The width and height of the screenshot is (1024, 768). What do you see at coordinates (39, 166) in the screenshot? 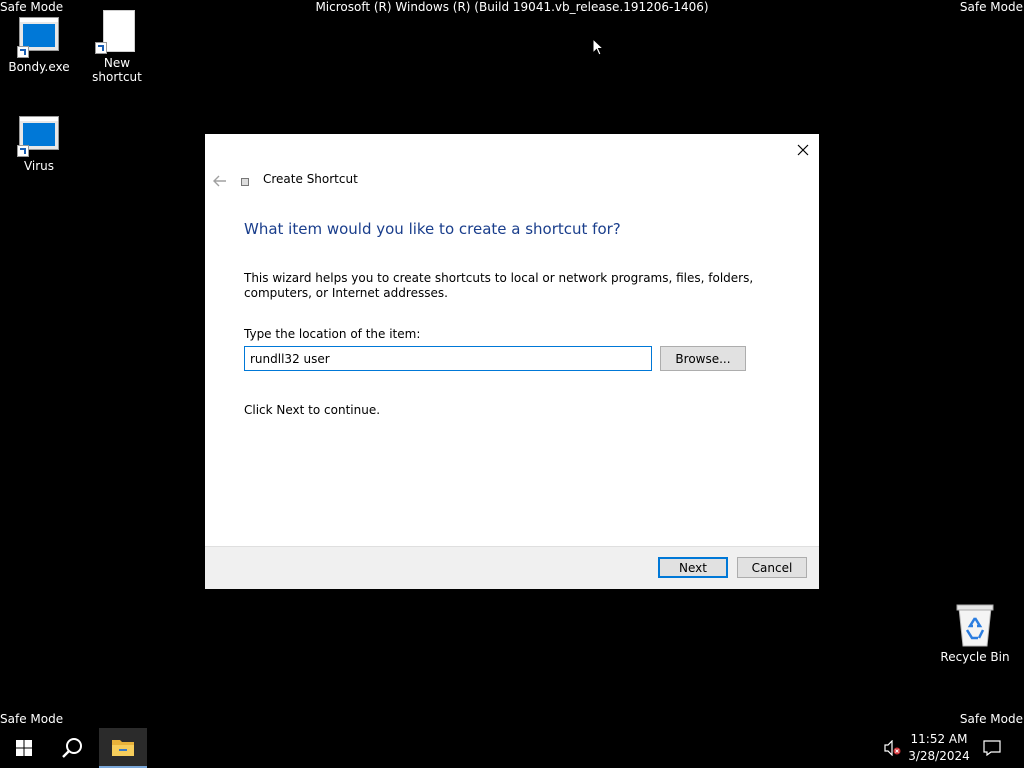
I see `desktop-icon-label: Virus` at bounding box center [39, 166].